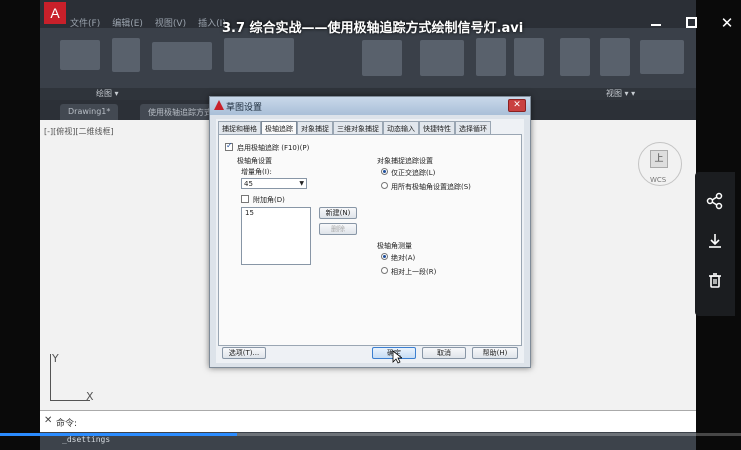  Describe the element at coordinates (473, 128) in the screenshot. I see `tab-selection-cycling: 选择循环` at that location.